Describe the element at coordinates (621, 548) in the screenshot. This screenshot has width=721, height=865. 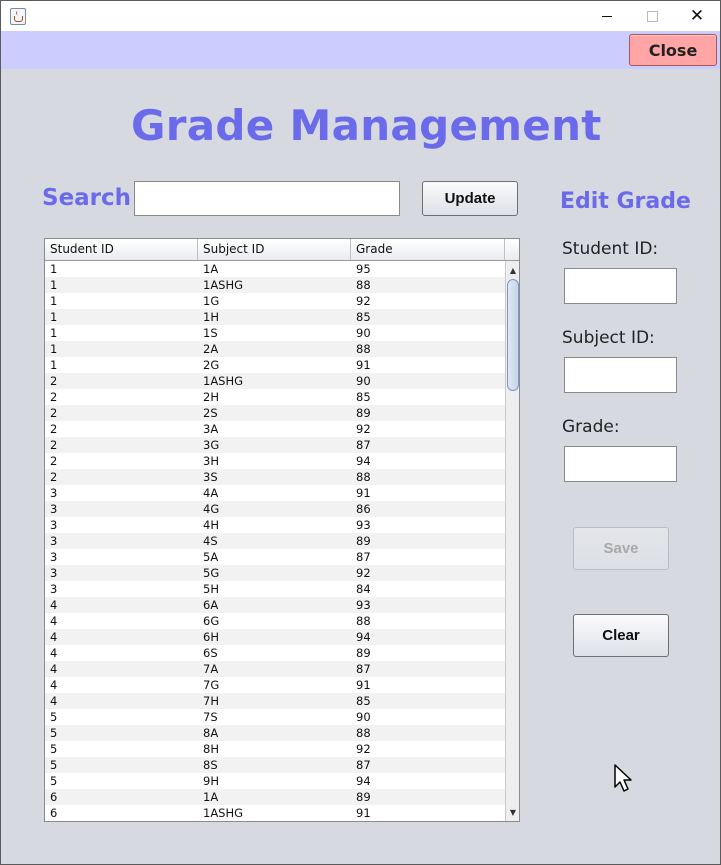
I see `save-button: Save` at that location.